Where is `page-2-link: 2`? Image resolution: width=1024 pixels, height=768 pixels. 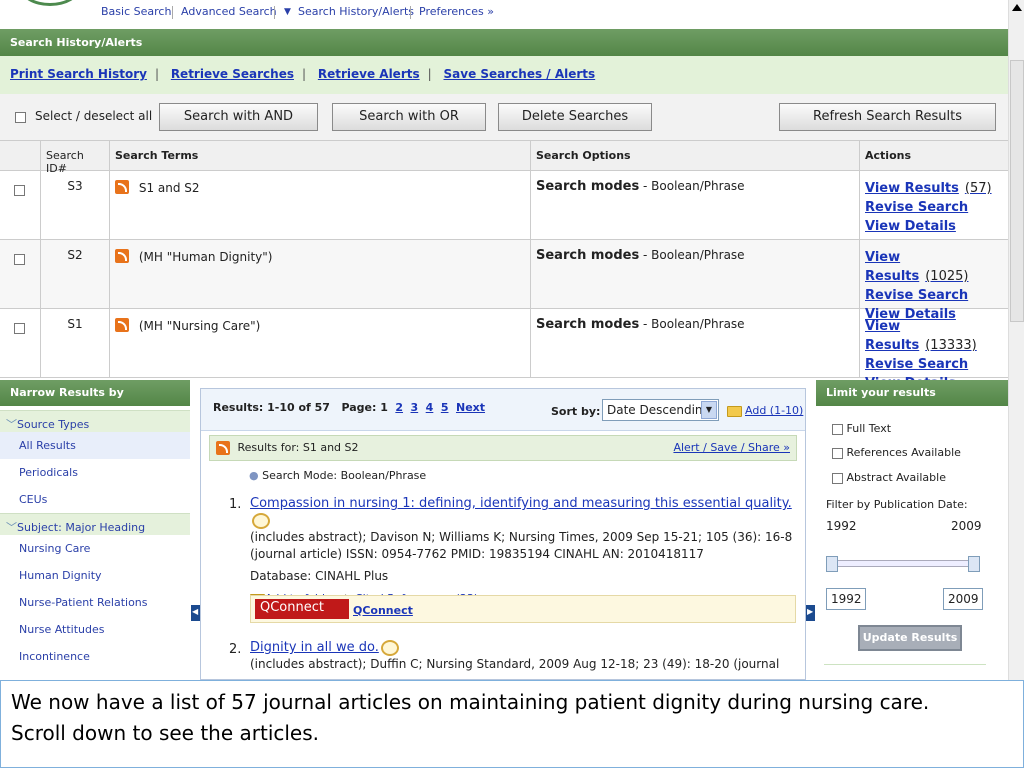 page-2-link: 2 is located at coordinates (399, 407).